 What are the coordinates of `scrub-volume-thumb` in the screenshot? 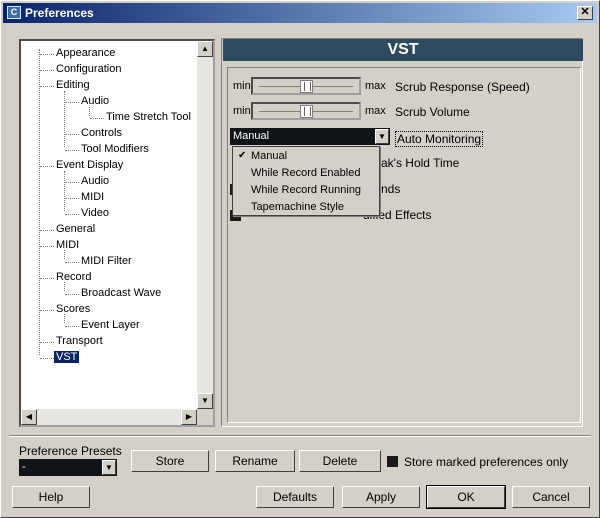 It's located at (306, 111).